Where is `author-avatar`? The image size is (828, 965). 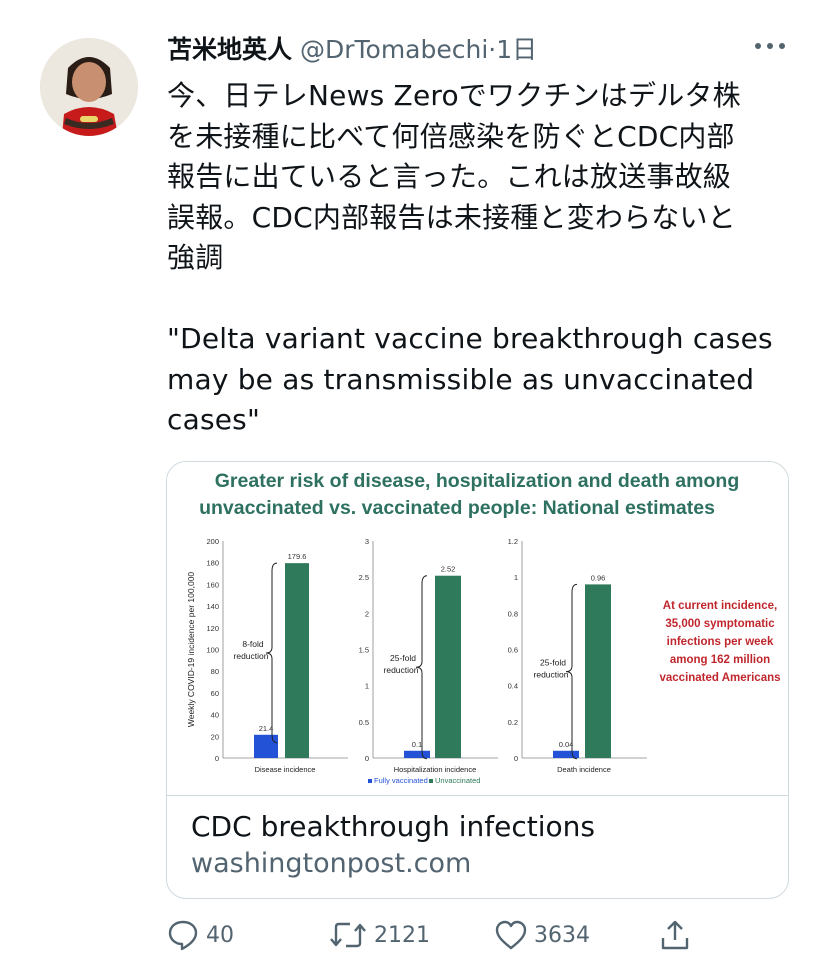
author-avatar is located at coordinates (89, 87).